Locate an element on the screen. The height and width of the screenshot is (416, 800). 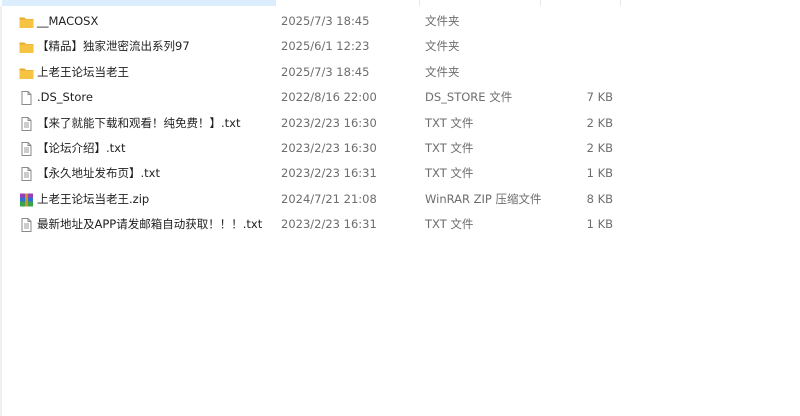
column-header-name-selected is located at coordinates (138, 3).